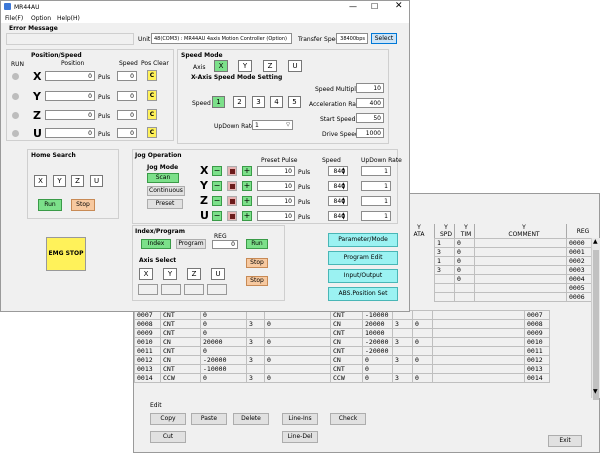 This screenshot has height=453, width=600. I want to click on speed-4-button: 4, so click(276, 102).